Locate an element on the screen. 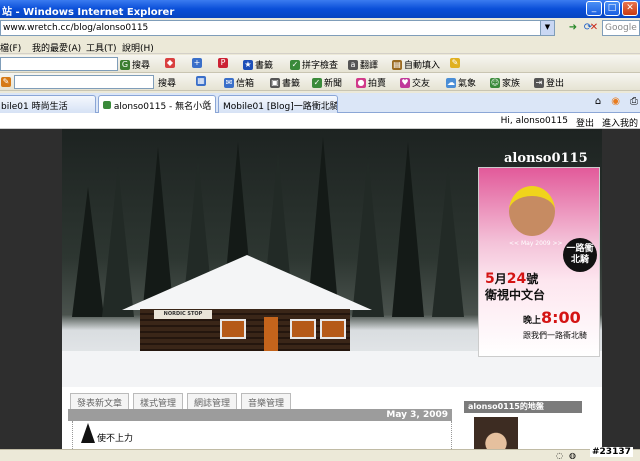 Image resolution: width=640 pixels, height=461 pixels. watermark: #23137 is located at coordinates (611, 452).